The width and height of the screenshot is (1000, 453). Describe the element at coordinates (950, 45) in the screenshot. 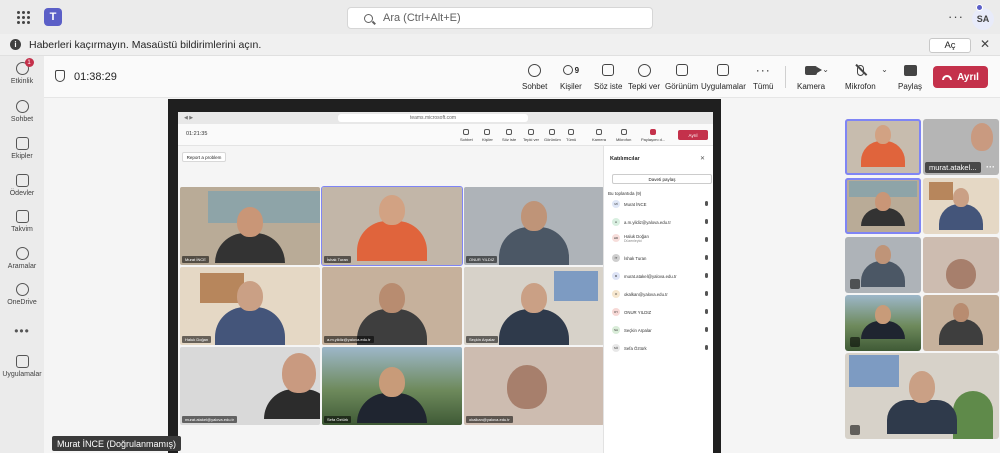

I see `enable-notifications-button: Aç` at that location.